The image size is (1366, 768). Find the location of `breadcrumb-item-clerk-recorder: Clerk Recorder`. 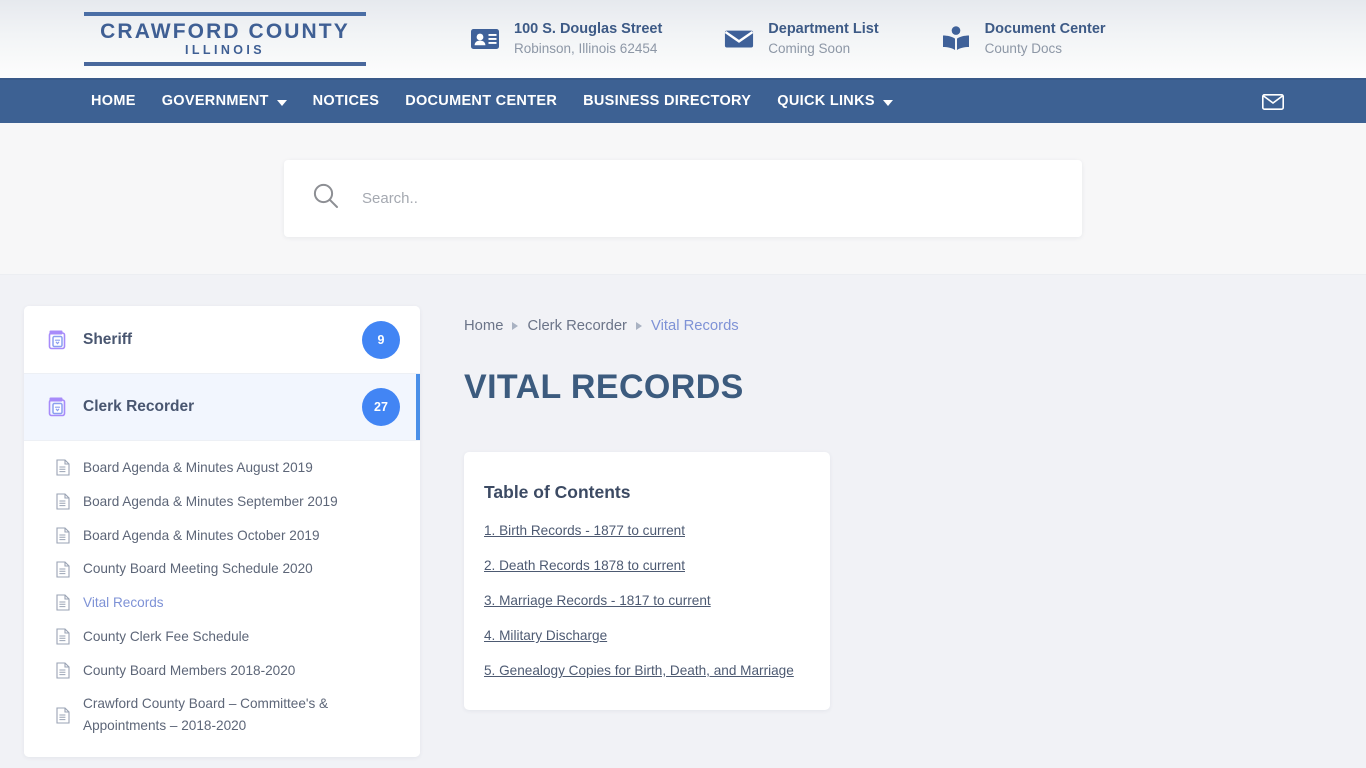

breadcrumb-item-clerk-recorder: Clerk Recorder is located at coordinates (577, 326).